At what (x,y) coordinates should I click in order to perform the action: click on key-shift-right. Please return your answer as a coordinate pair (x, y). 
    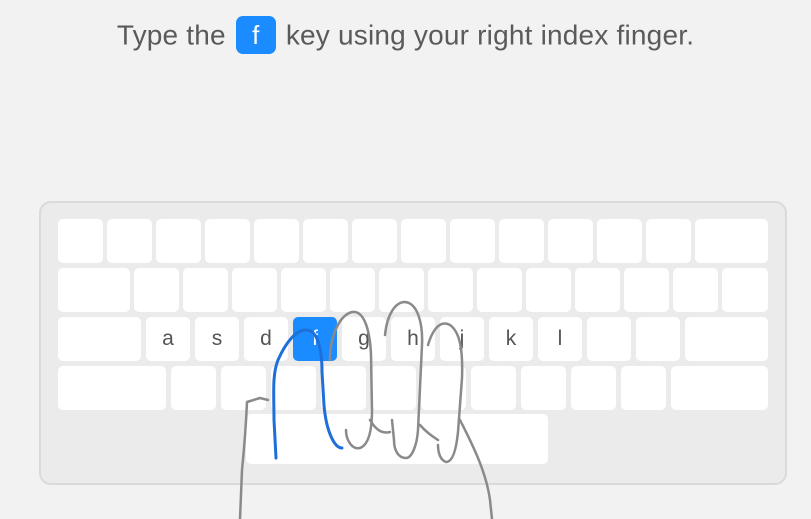
    Looking at the image, I should click on (719, 388).